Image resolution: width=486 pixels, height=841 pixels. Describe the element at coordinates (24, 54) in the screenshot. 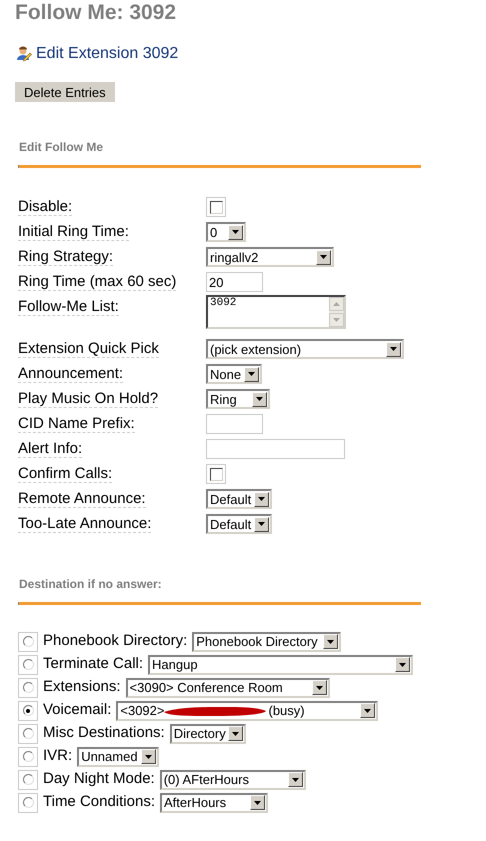

I see `user-edit-icon` at that location.